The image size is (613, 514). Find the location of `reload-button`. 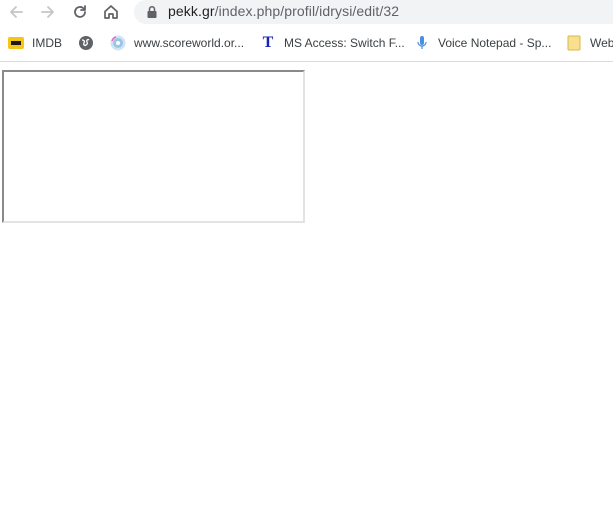

reload-button is located at coordinates (80, 12).